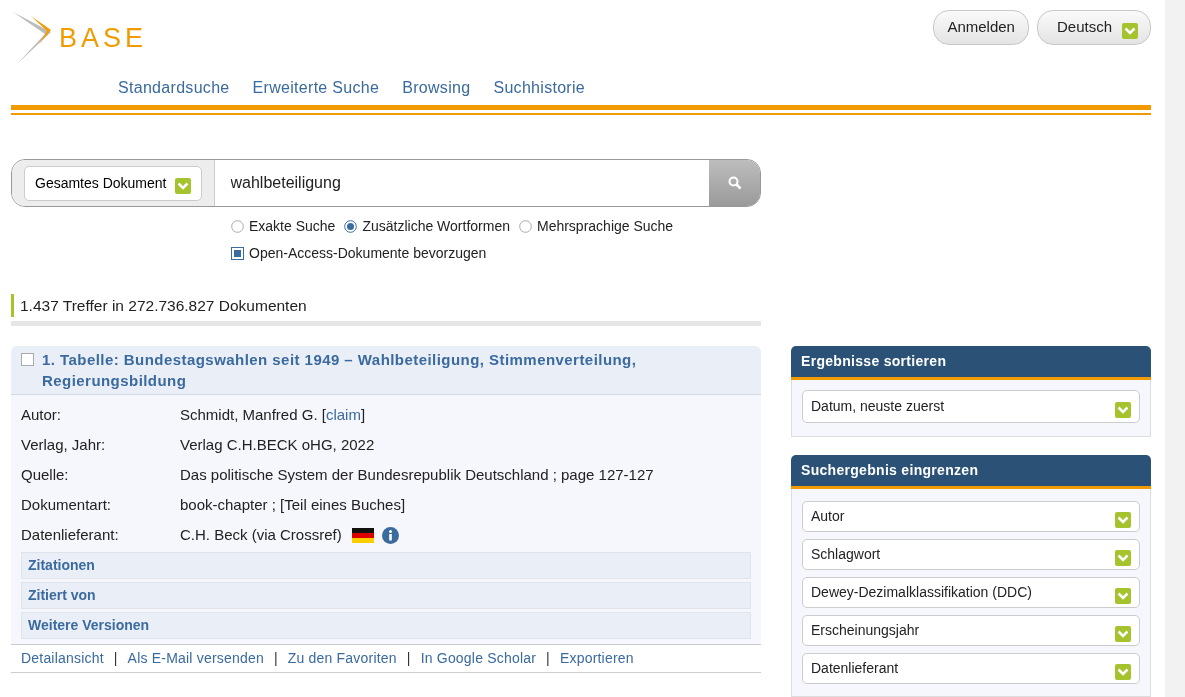  I want to click on search-bar: Gesamtes Dokument wahlbeteiligung, so click(386, 183).